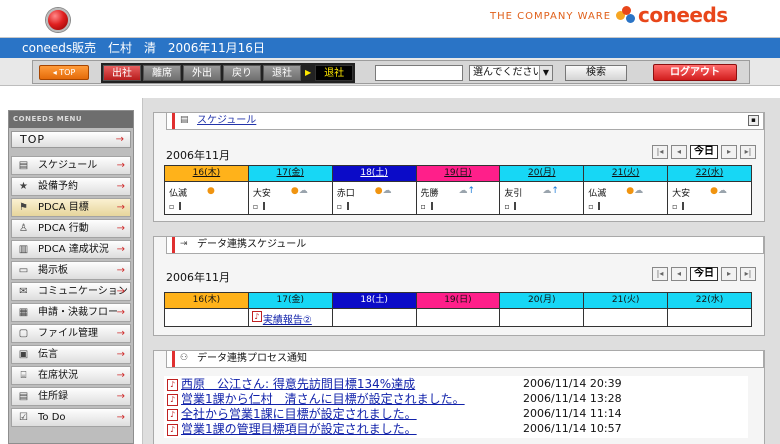 The height and width of the screenshot is (444, 780). I want to click on status-button-arrive: 出社, so click(122, 73).